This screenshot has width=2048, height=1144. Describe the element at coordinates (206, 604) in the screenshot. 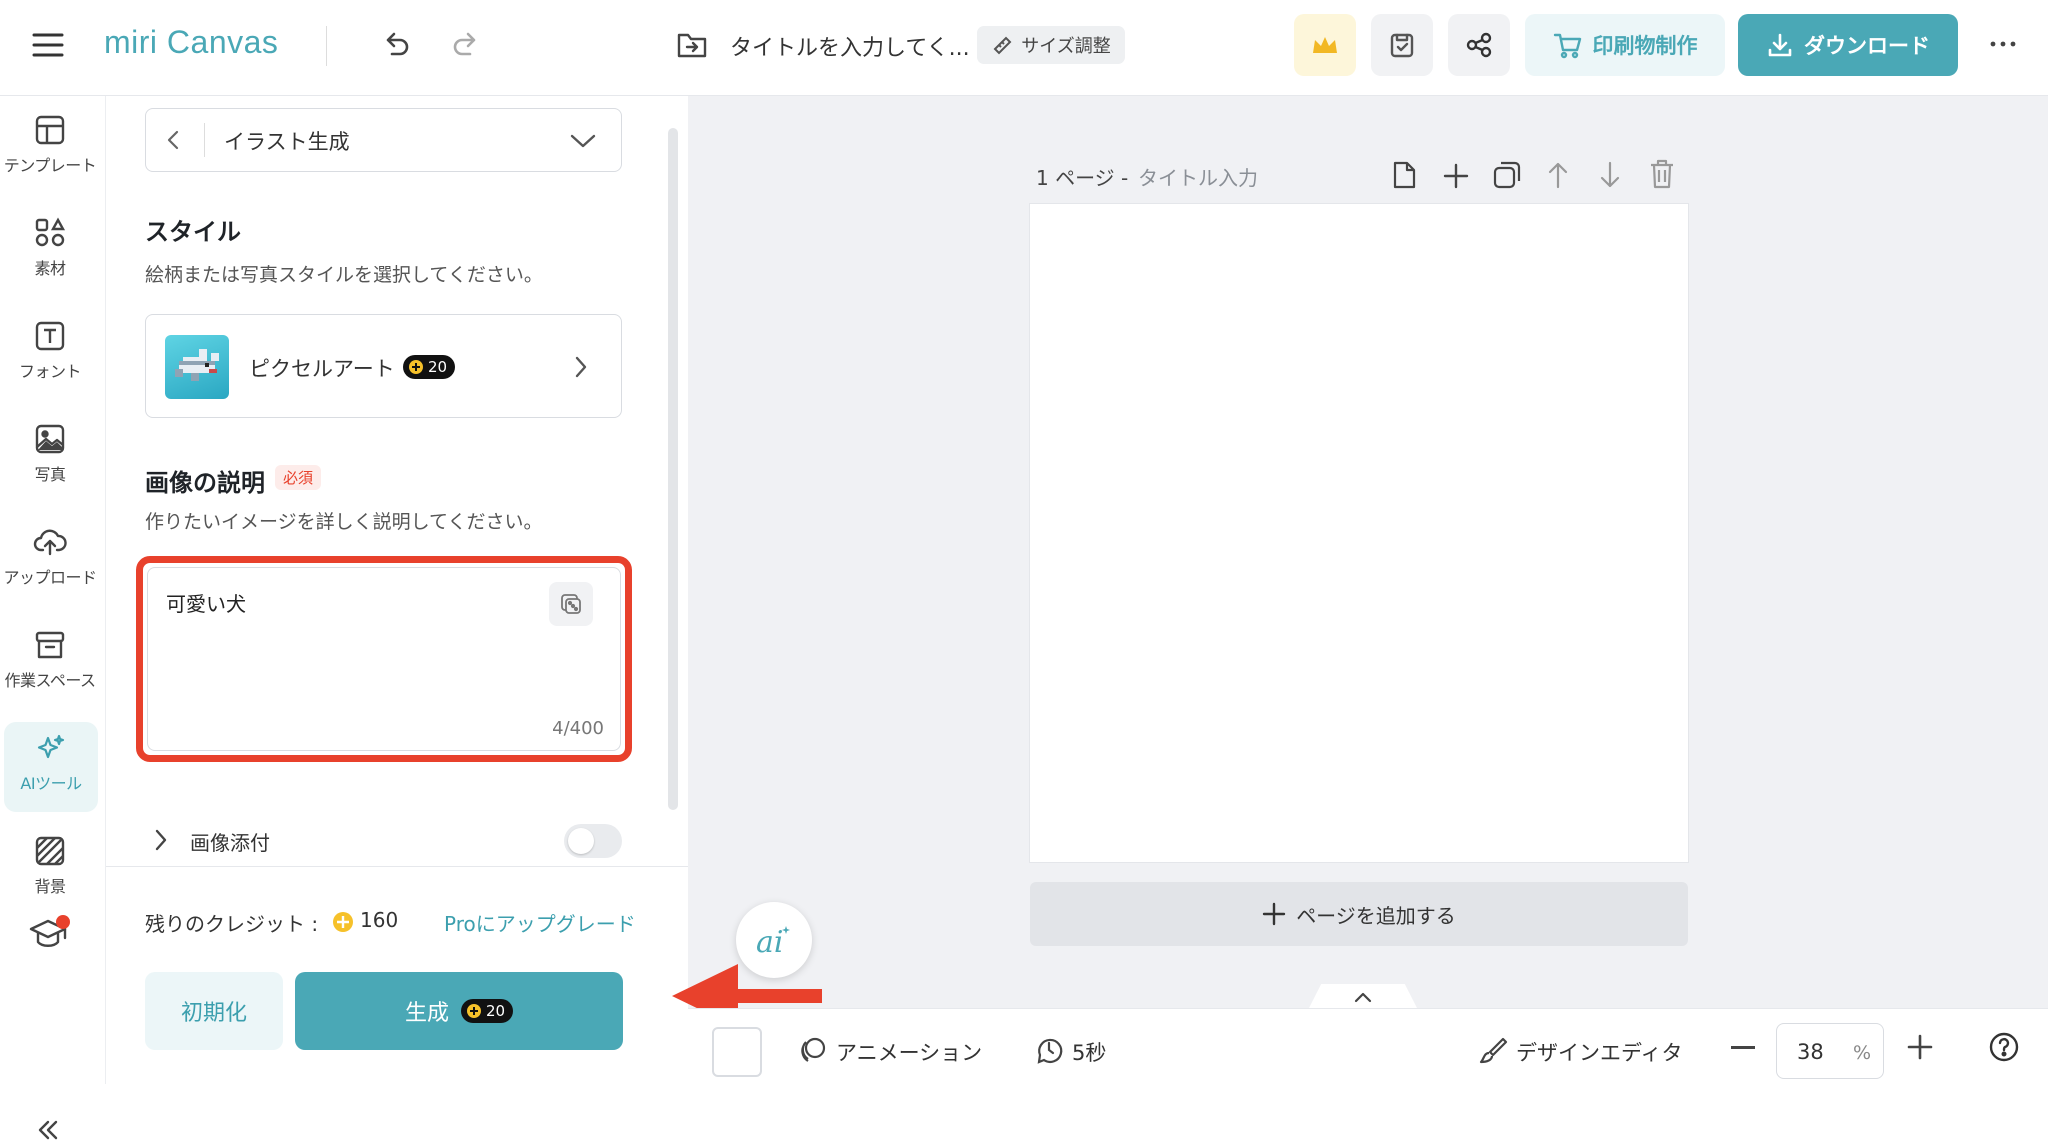

I see `prompt-text: 可愛い犬` at that location.